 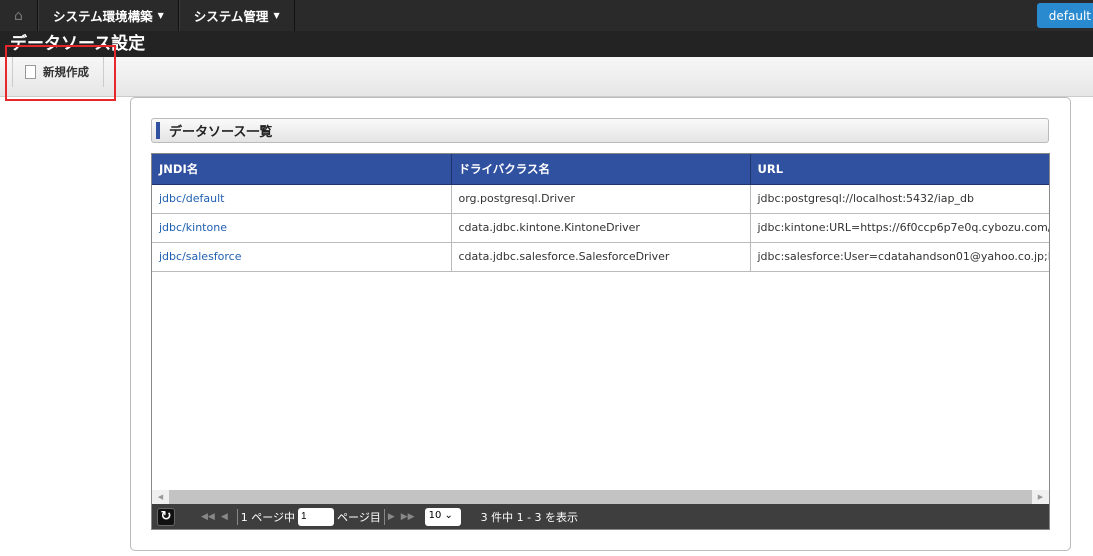 What do you see at coordinates (601, 169) in the screenshot?
I see `column-header-driver: ドライバクラス名` at bounding box center [601, 169].